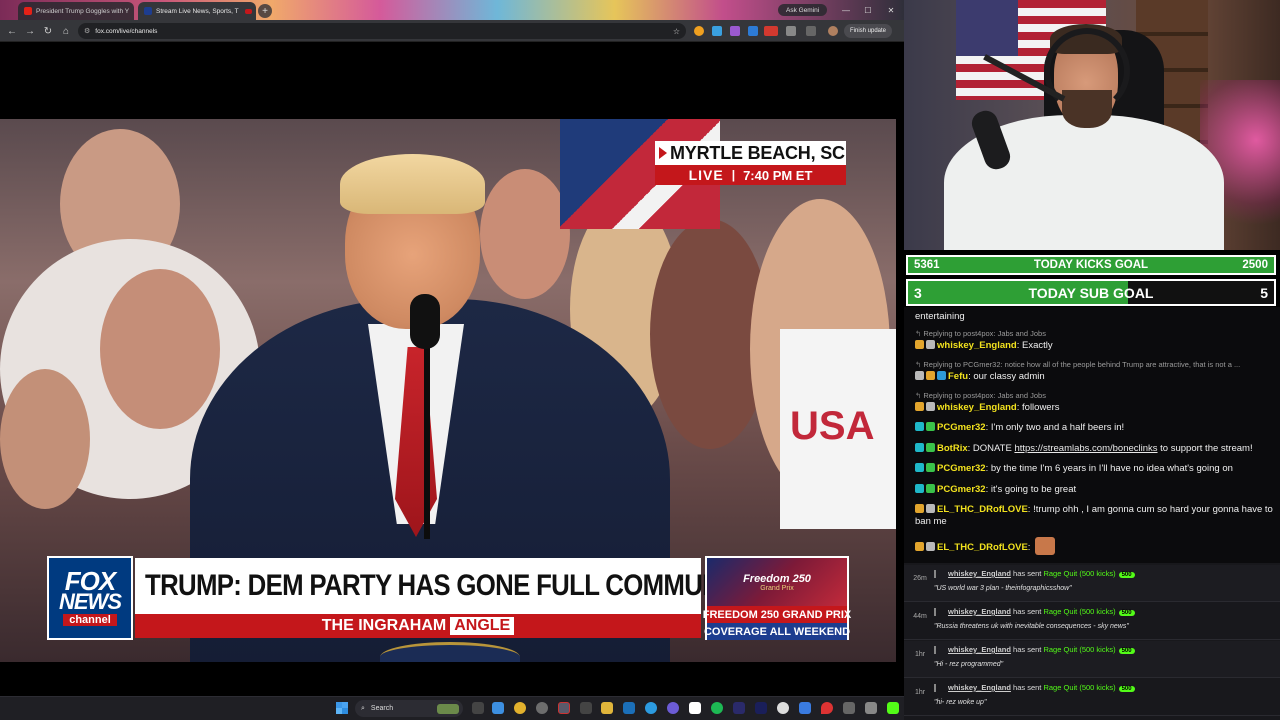 The image size is (1280, 720). What do you see at coordinates (663, 153) in the screenshot?
I see `triangle-icon` at bounding box center [663, 153].